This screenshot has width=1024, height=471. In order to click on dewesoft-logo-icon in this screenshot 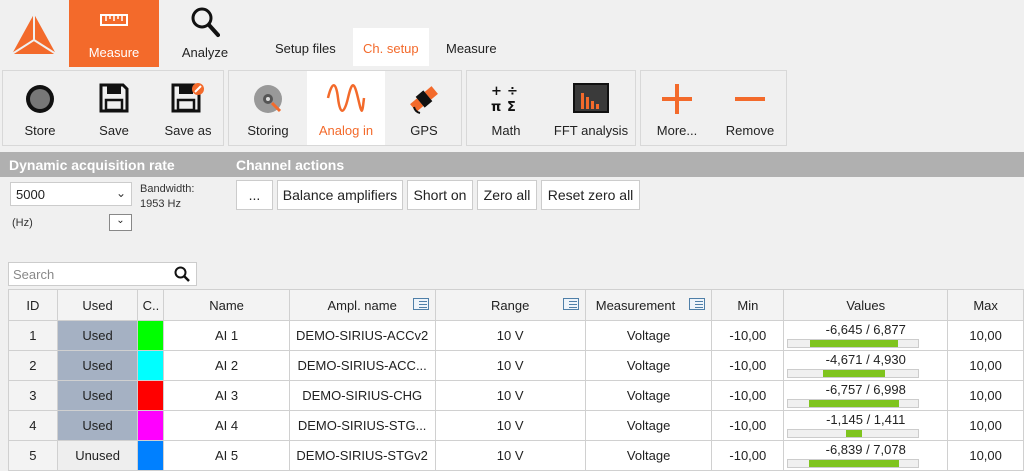, I will do `click(34, 34)`.